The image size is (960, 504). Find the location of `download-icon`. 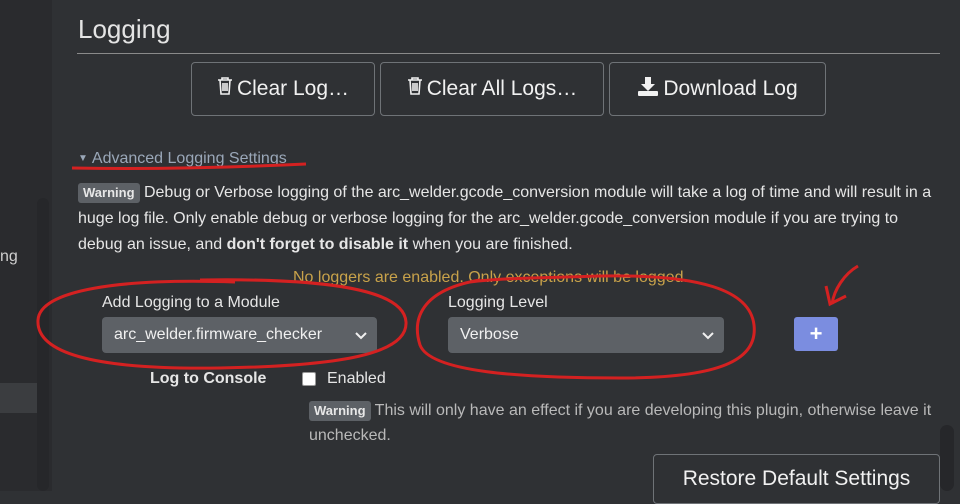

download-icon is located at coordinates (650, 89).